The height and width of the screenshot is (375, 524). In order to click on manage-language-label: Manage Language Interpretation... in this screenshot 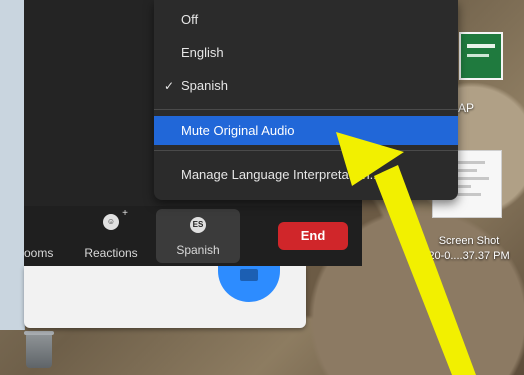, I will do `click(281, 174)`.